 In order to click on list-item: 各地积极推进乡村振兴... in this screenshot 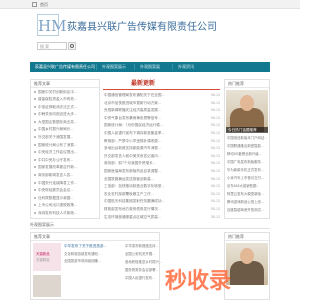, I will do `click(155, 262)`.